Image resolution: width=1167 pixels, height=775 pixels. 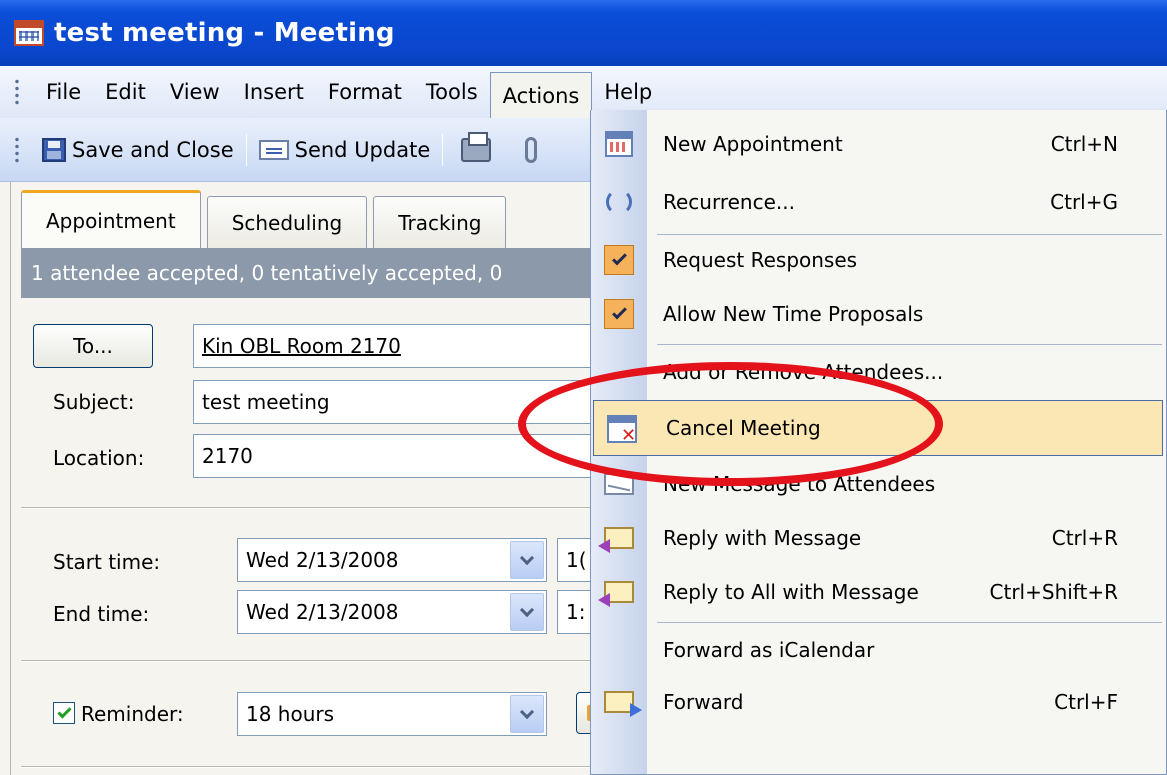 I want to click on end-time-label: End time:, so click(x=101, y=614).